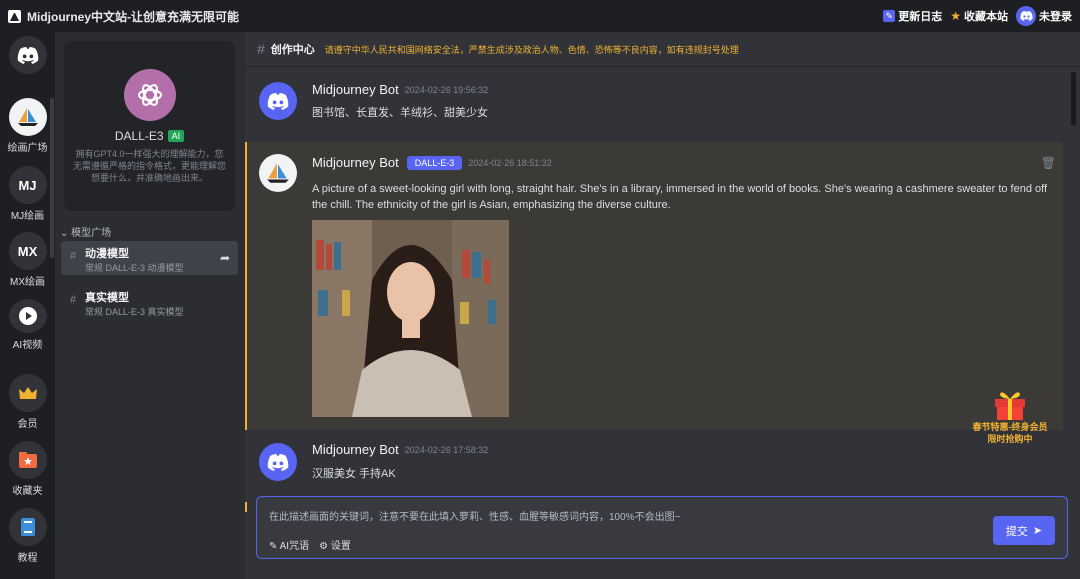 This screenshot has height=579, width=1080. I want to click on mj-glyph: MJ, so click(27, 185).